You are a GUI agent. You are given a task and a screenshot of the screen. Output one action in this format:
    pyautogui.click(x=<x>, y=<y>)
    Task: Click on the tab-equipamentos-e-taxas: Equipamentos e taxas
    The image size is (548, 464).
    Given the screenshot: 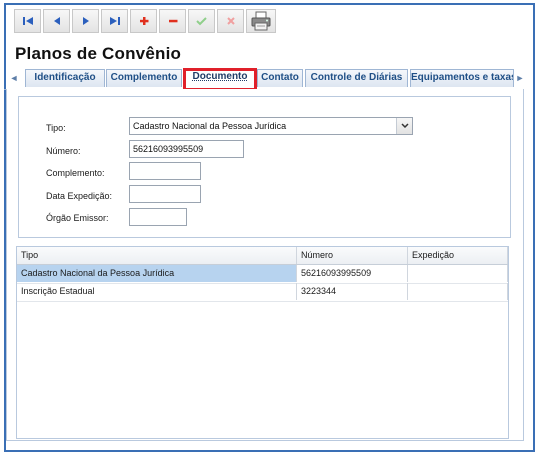 What is the action you would take?
    pyautogui.click(x=462, y=78)
    